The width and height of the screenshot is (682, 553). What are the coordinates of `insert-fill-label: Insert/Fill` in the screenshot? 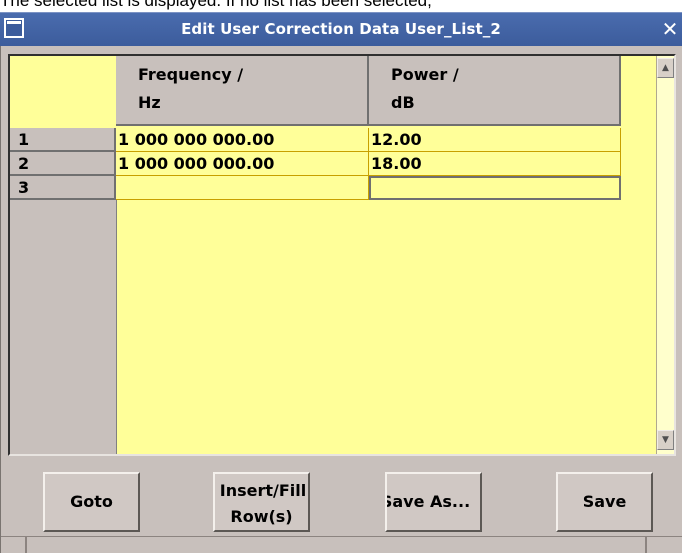 It's located at (263, 490).